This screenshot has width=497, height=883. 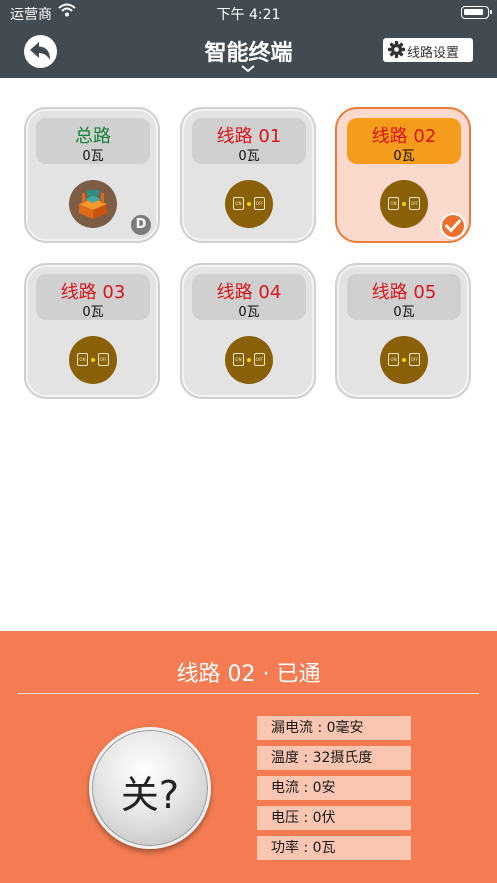 I want to click on tile-header: 线路 05 0瓦, so click(x=404, y=297).